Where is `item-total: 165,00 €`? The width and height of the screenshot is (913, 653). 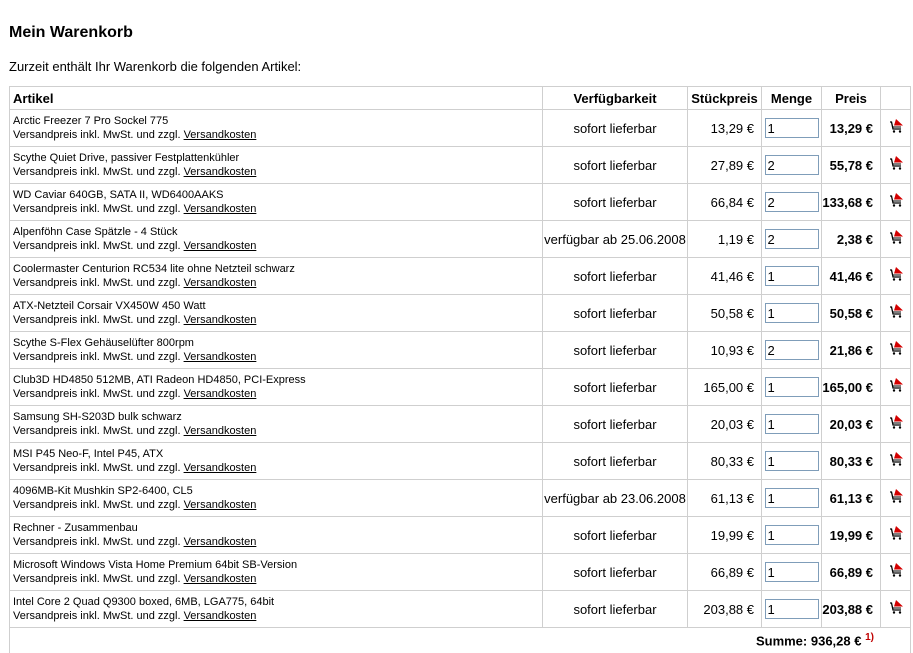
item-total: 165,00 € is located at coordinates (851, 387).